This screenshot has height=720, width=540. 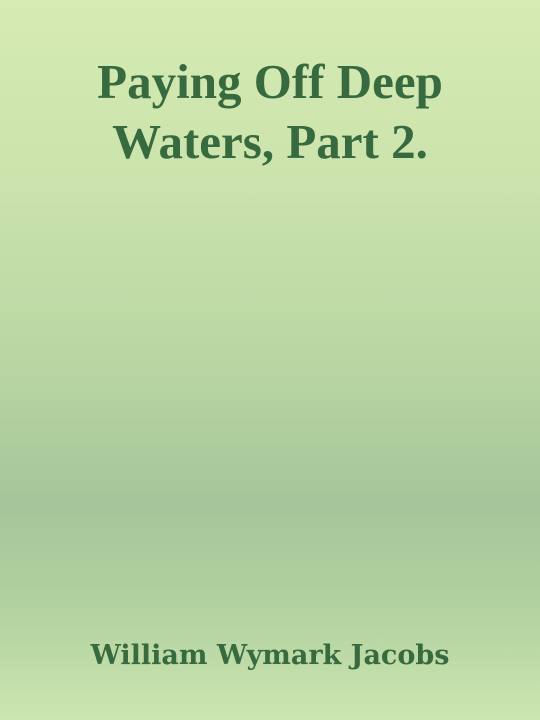 What do you see at coordinates (270, 81) in the screenshot?
I see `book-title-line-1: Paying Off Deep` at bounding box center [270, 81].